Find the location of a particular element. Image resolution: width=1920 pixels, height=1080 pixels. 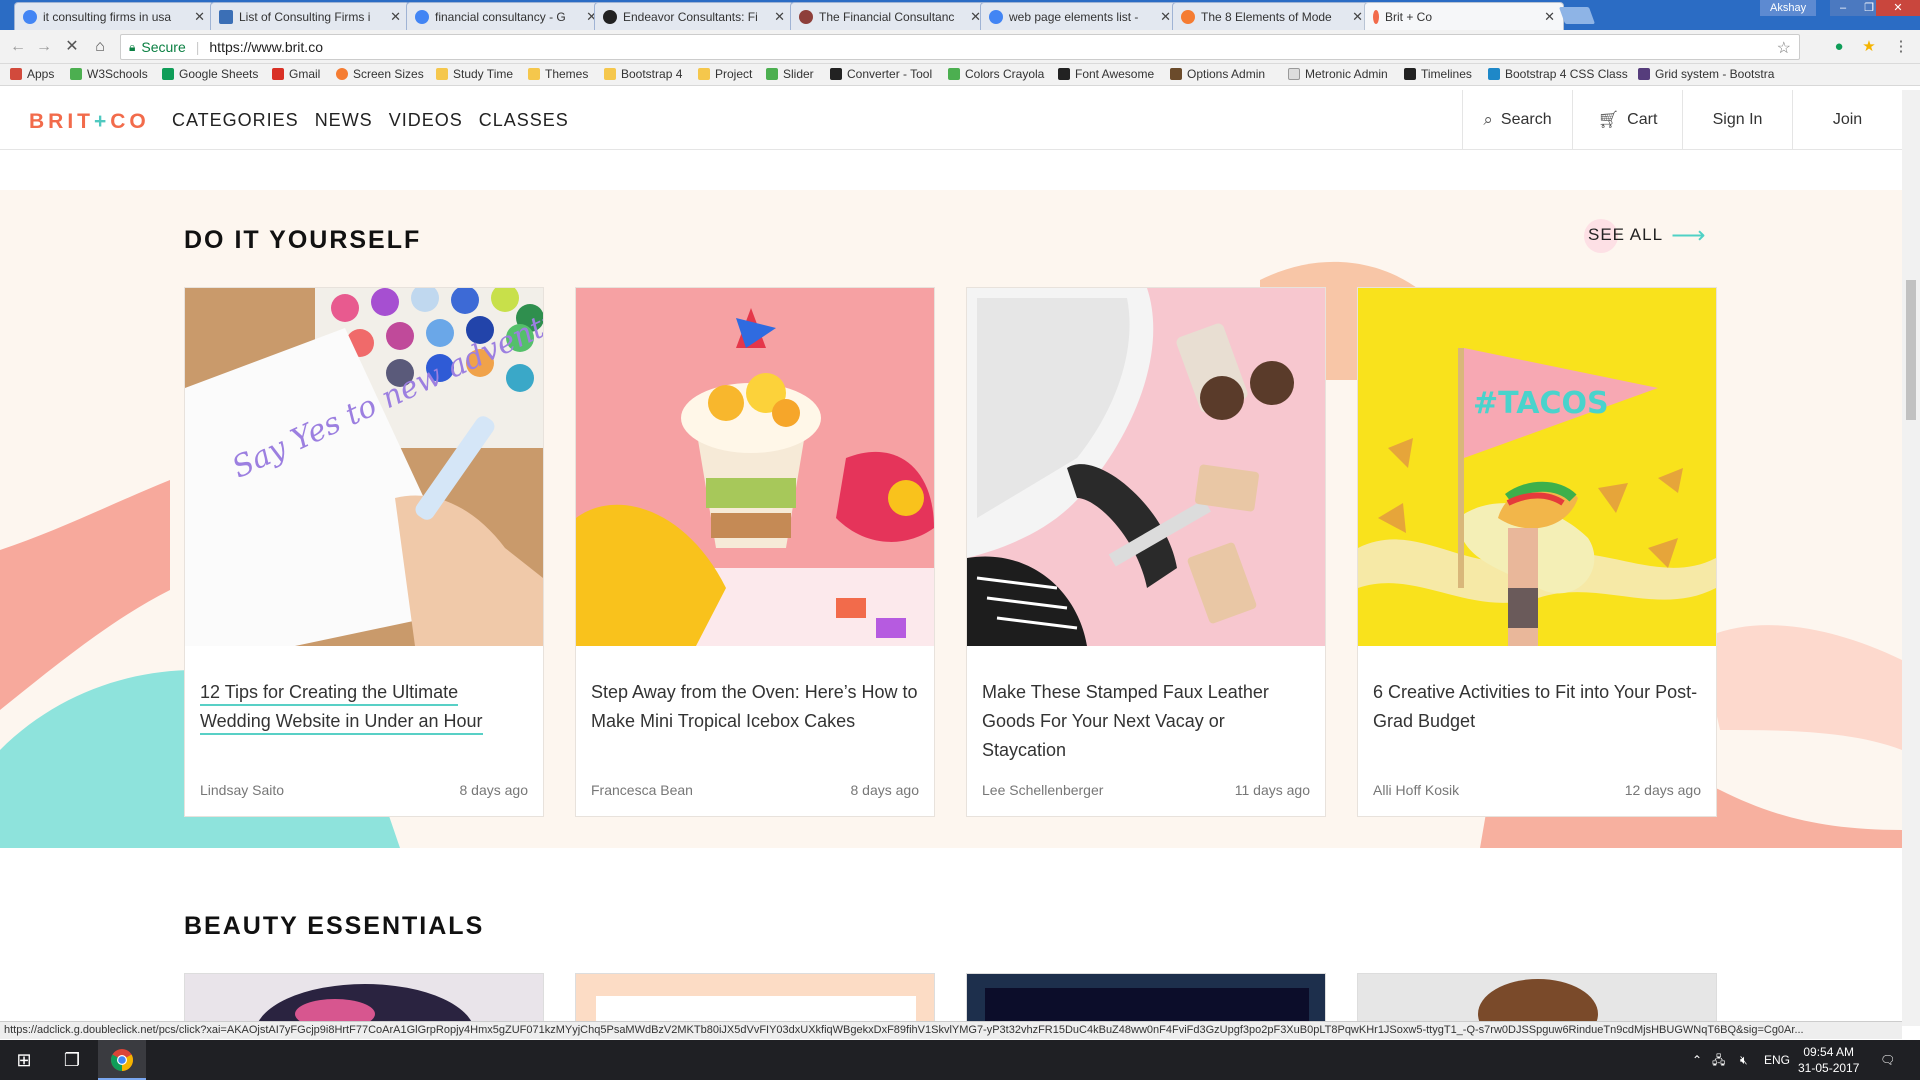

bookmark-bootstrap-css: Bootstrap 4 CSS Class is located at coordinates (1558, 74).